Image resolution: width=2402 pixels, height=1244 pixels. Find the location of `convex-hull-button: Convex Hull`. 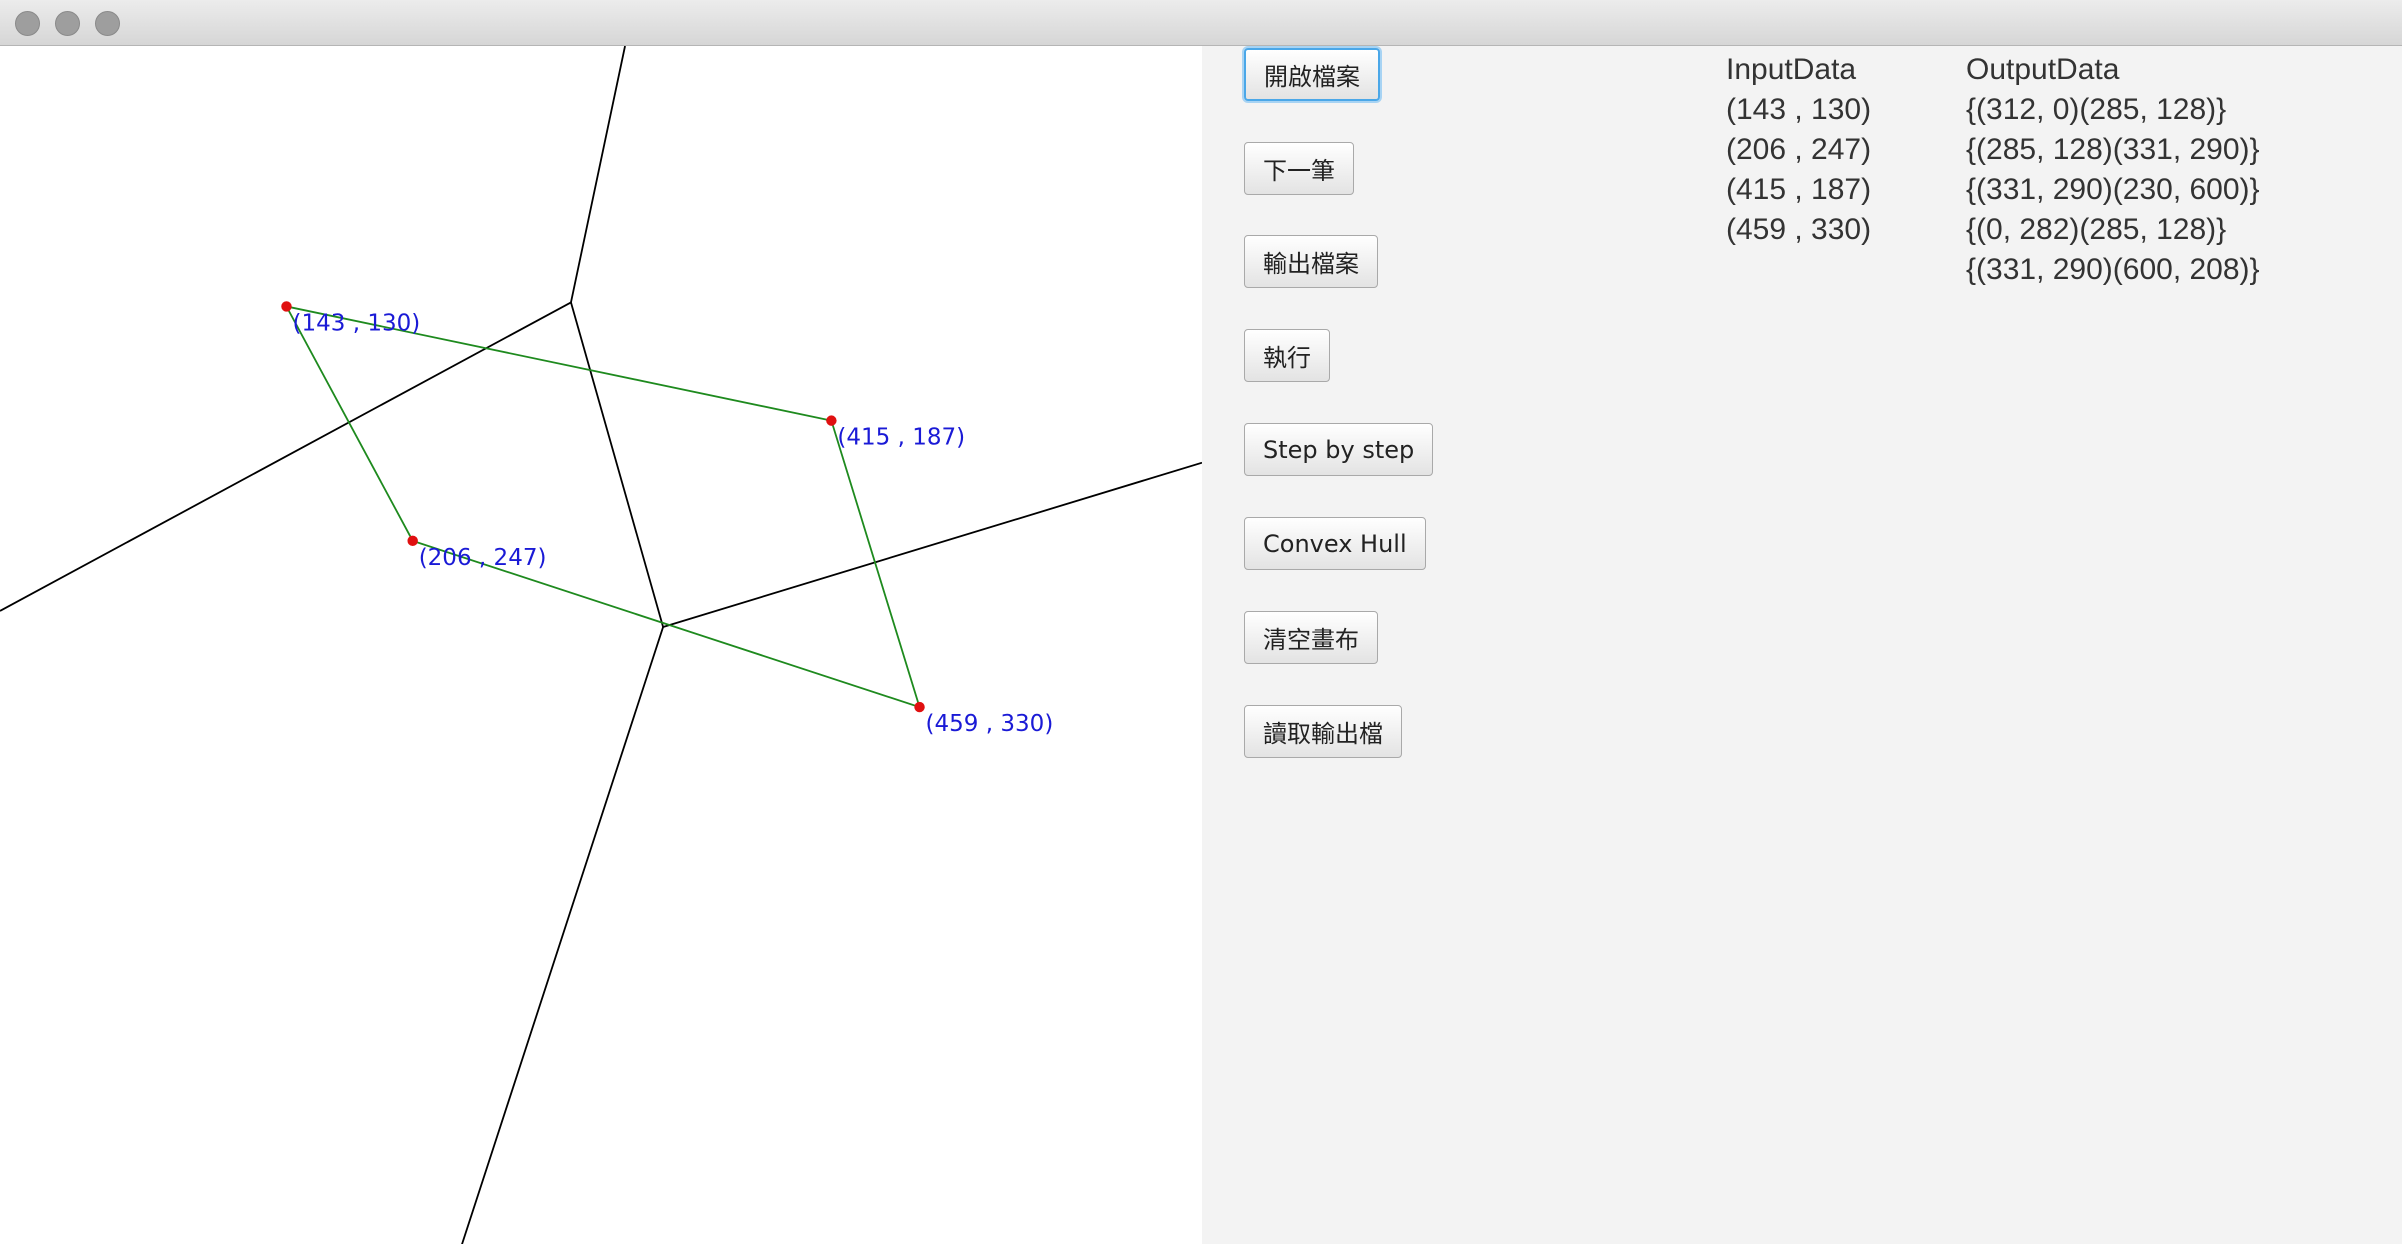

convex-hull-button: Convex Hull is located at coordinates (1335, 543).